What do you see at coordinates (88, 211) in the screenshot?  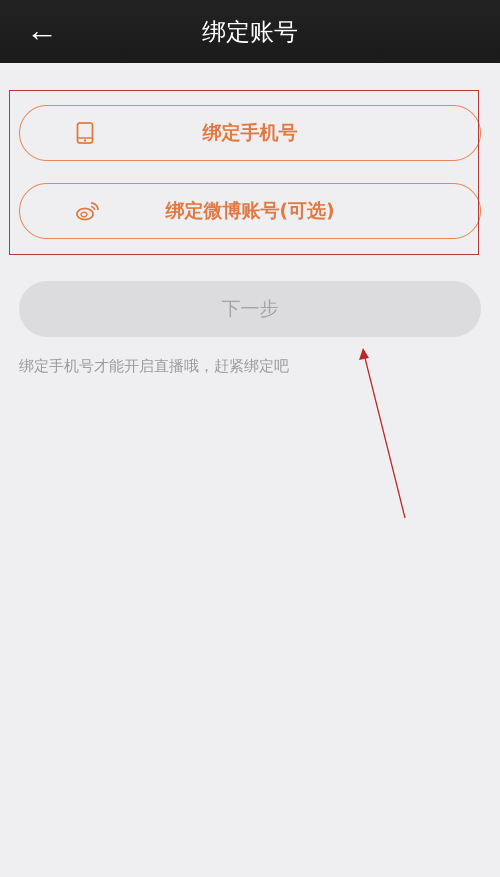 I see `weibo-icon` at bounding box center [88, 211].